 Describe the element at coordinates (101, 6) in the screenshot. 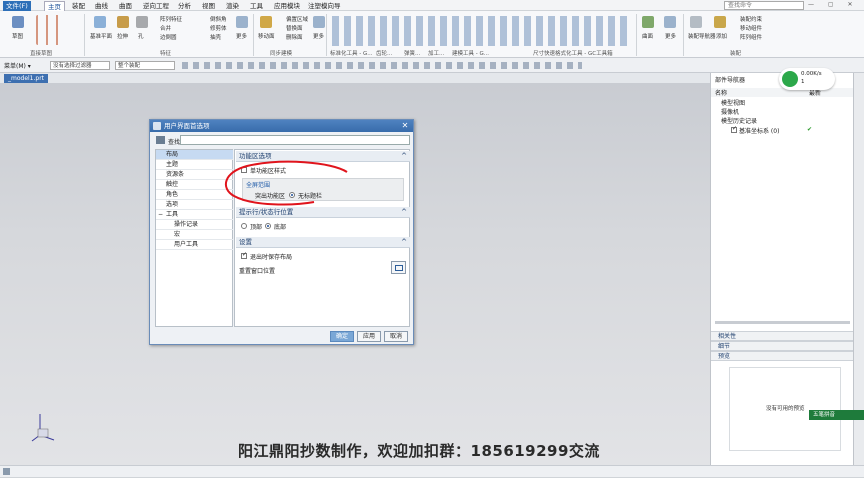

I see `menu-curve: 曲线` at that location.